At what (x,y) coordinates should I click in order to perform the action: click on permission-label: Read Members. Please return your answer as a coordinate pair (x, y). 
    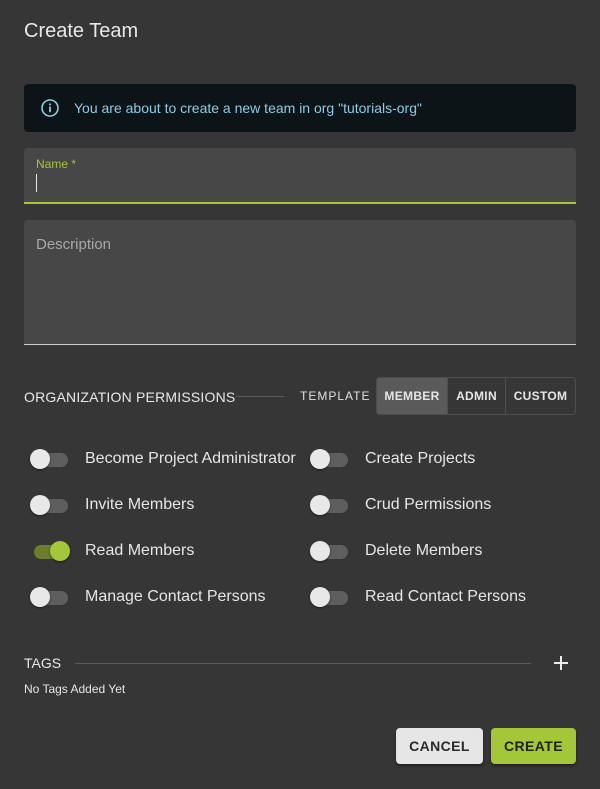
    Looking at the image, I should click on (140, 550).